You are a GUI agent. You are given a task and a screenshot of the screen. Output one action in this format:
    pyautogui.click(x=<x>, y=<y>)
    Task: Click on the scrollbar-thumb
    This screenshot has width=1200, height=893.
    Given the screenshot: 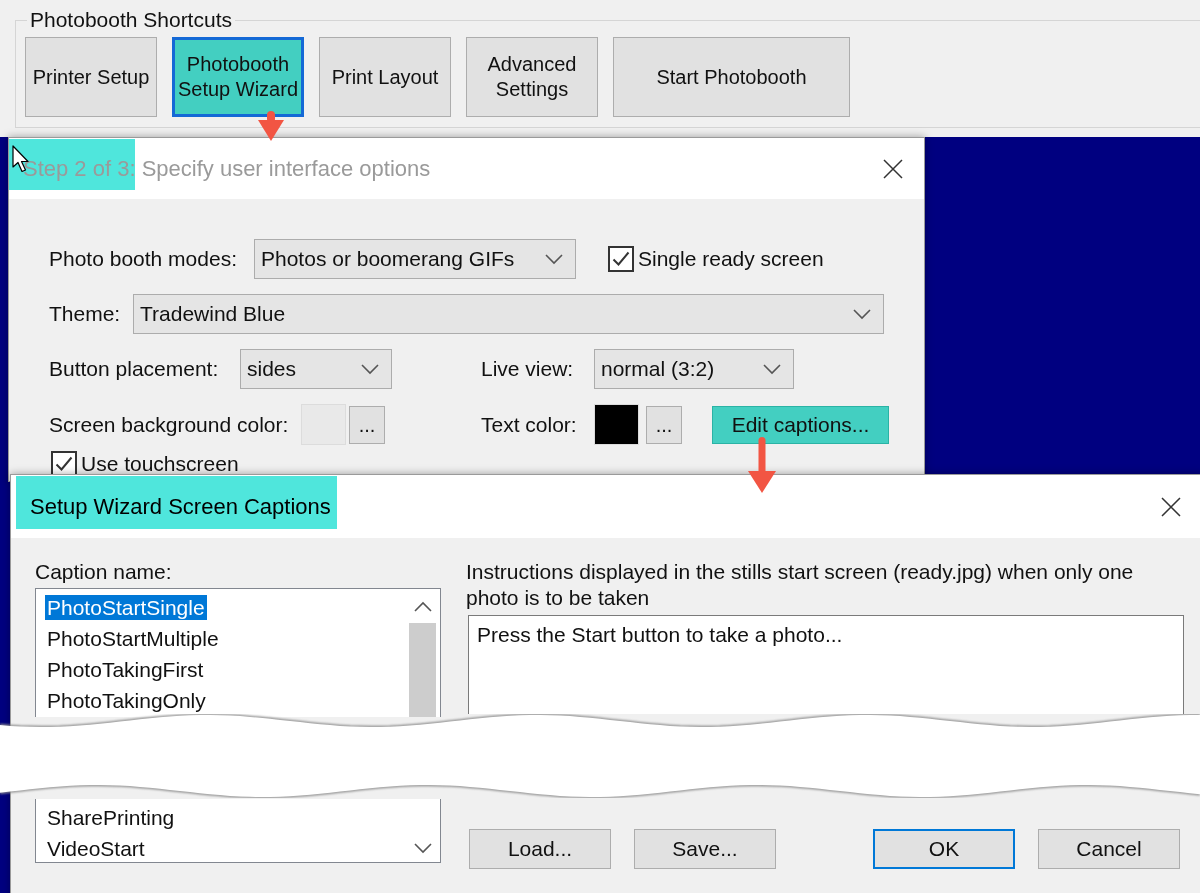 What is the action you would take?
    pyautogui.click(x=422, y=670)
    